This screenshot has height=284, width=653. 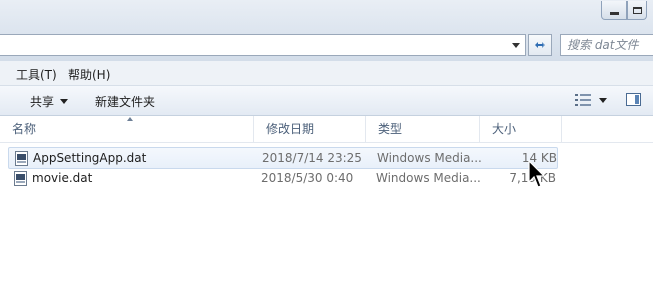 I want to click on chevron-down-icon, so click(x=64, y=101).